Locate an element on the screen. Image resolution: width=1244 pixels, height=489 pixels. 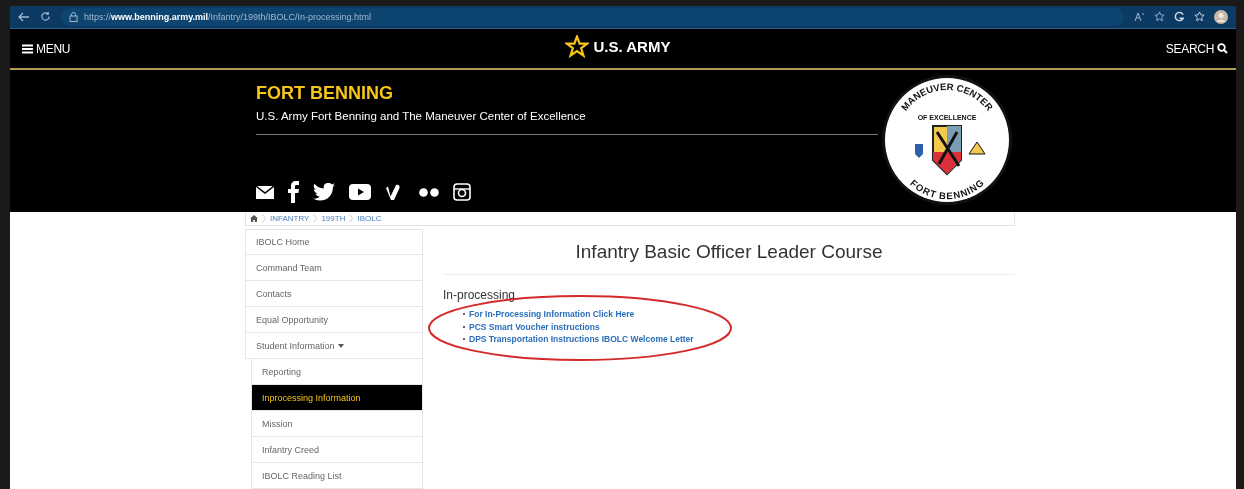
sidebar-subitem: IBOLC Reading List is located at coordinates (337, 476).